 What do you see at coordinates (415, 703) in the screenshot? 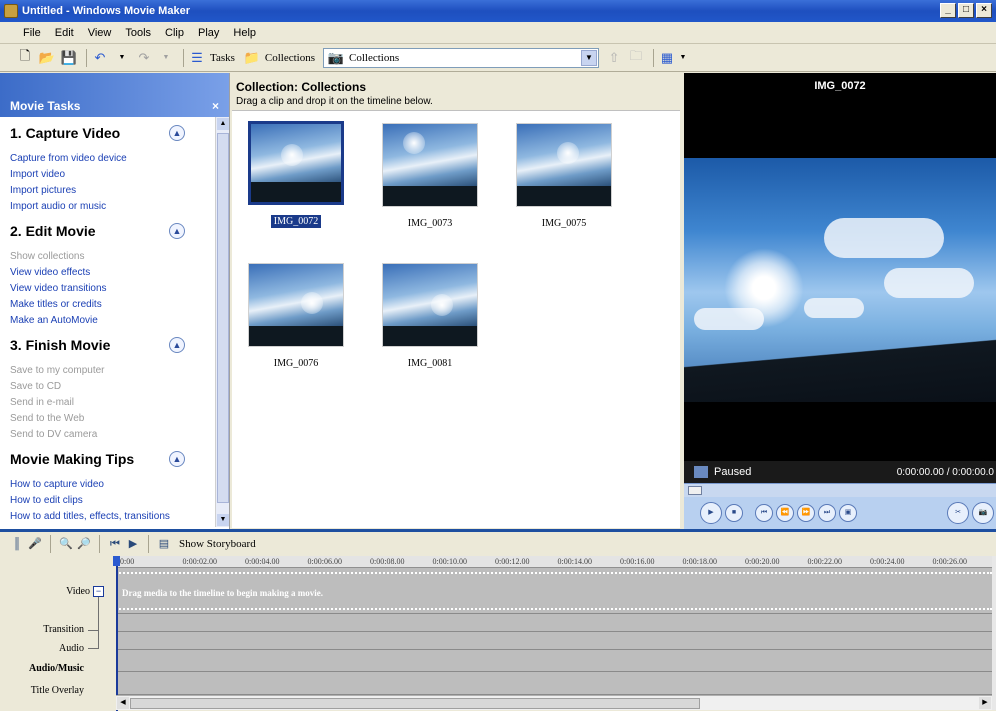
I see `timeline-scroll-thumb` at bounding box center [415, 703].